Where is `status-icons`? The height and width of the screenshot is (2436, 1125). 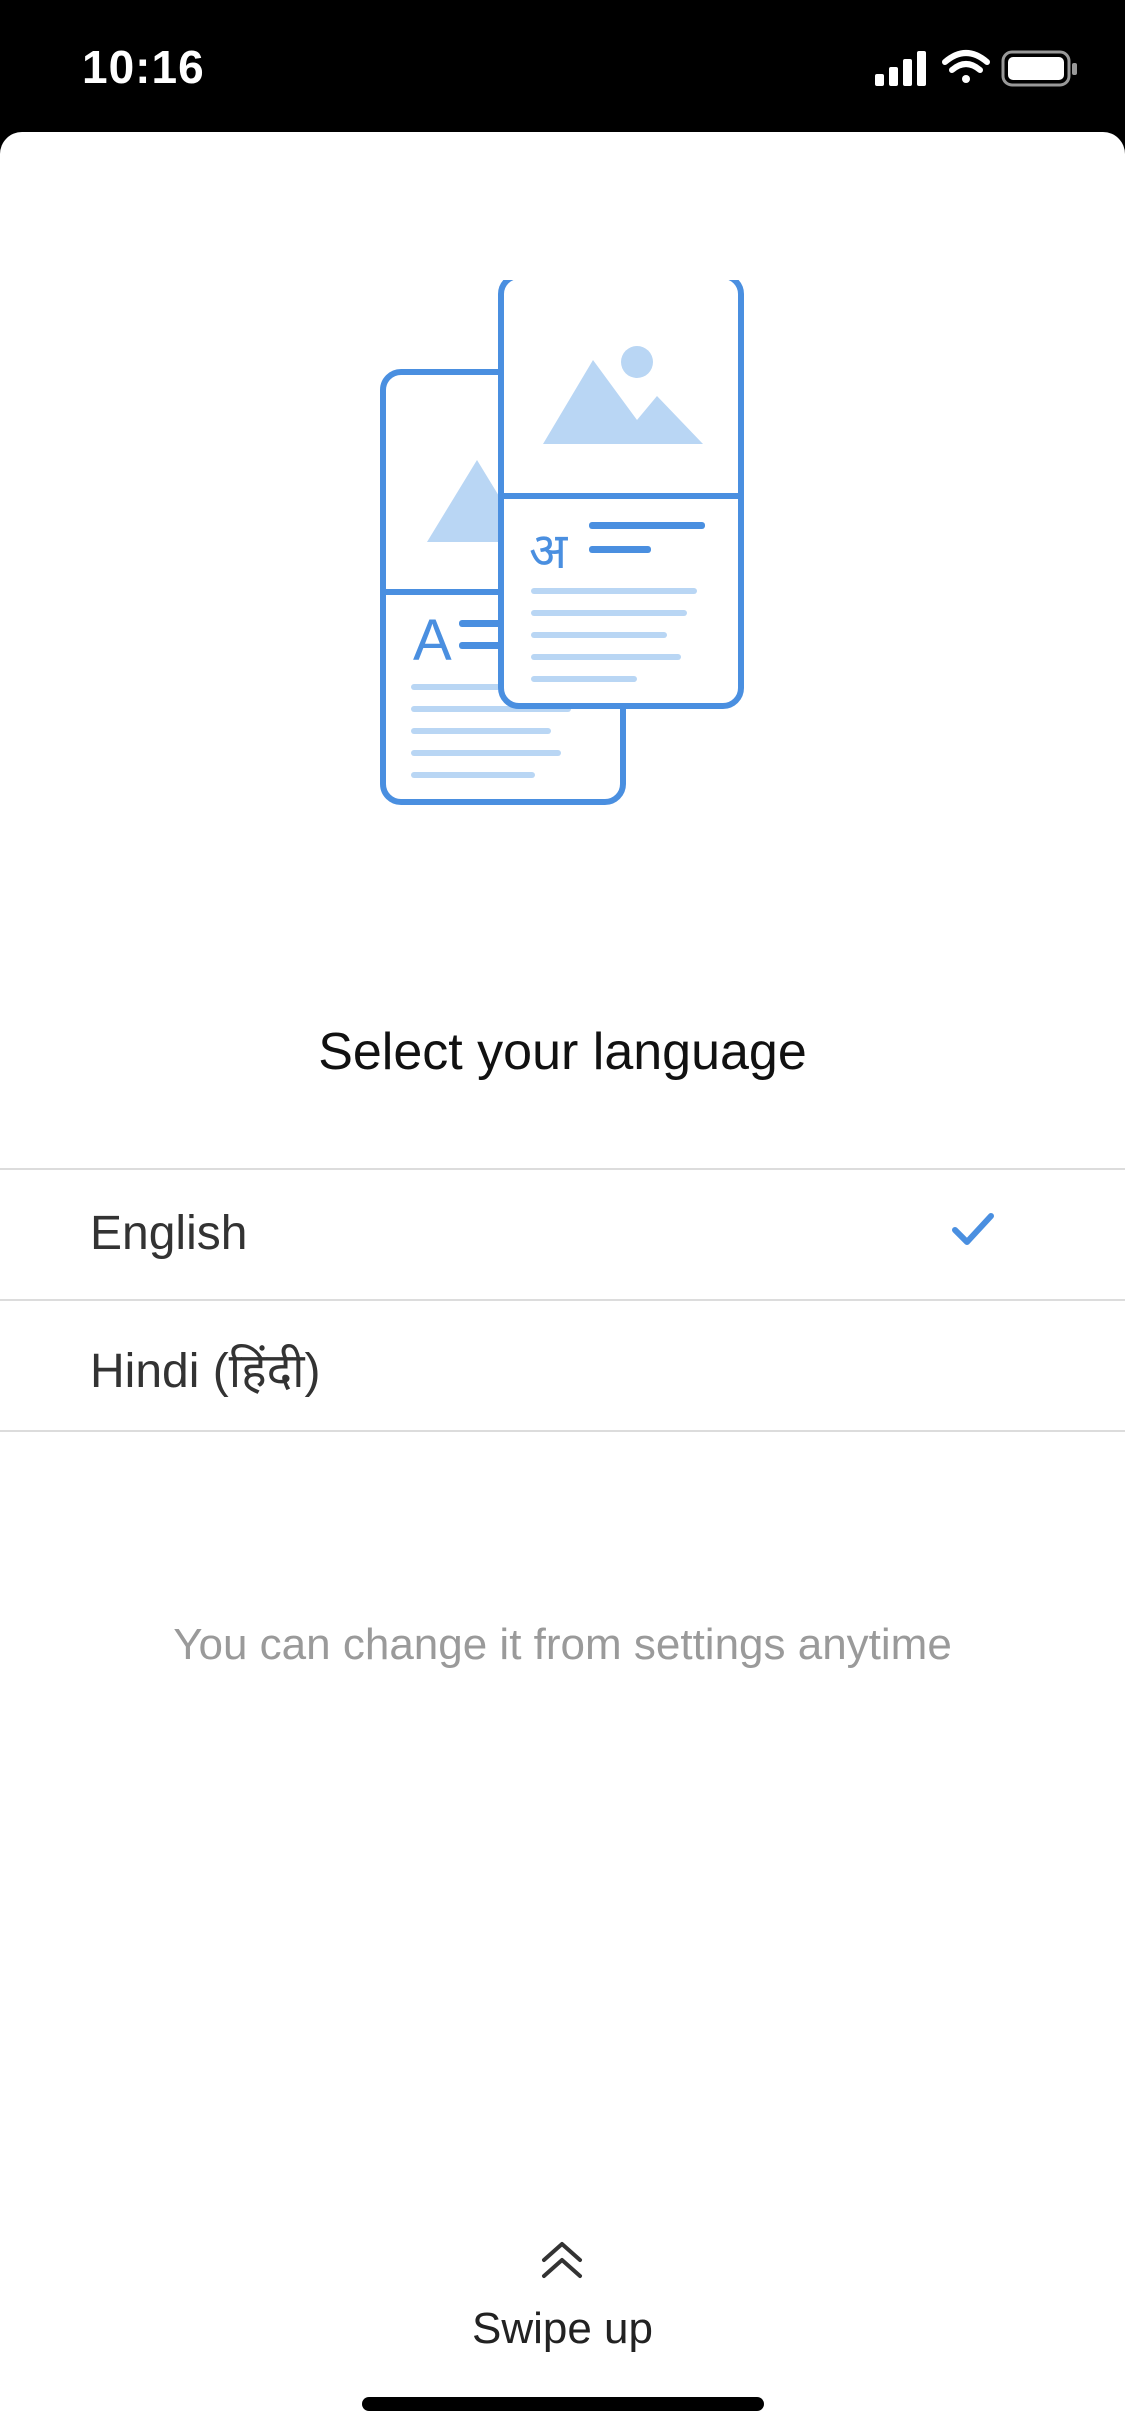
status-icons is located at coordinates (976, 68).